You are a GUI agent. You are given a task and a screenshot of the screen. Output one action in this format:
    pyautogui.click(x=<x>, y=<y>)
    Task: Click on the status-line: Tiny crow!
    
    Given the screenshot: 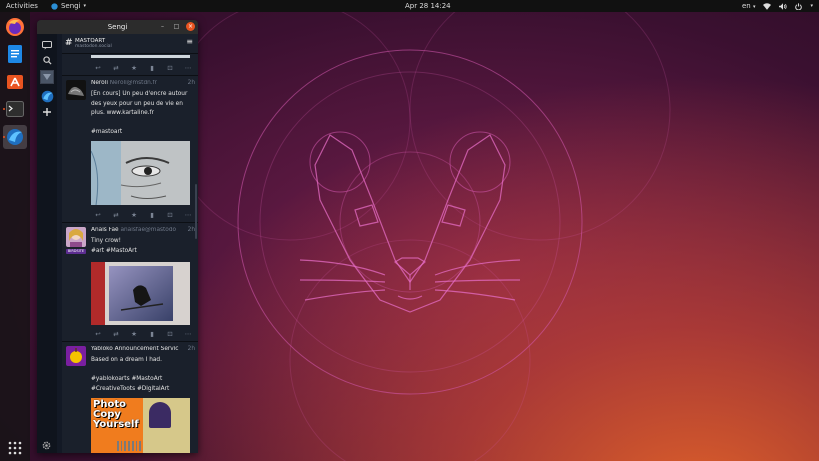 What is the action you would take?
    pyautogui.click(x=106, y=241)
    